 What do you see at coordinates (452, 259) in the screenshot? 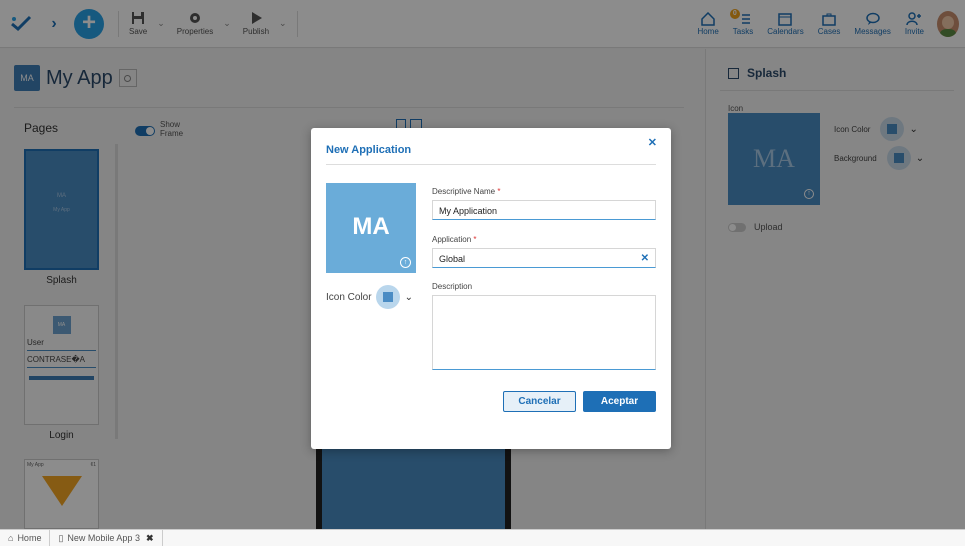
I see `application-value: Global` at bounding box center [452, 259].